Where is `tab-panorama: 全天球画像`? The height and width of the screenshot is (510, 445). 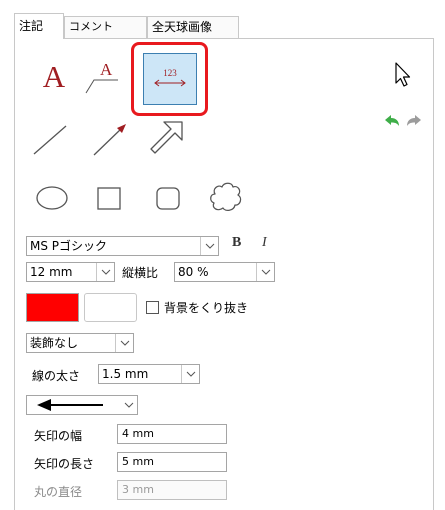
tab-panorama: 全天球画像 is located at coordinates (193, 27).